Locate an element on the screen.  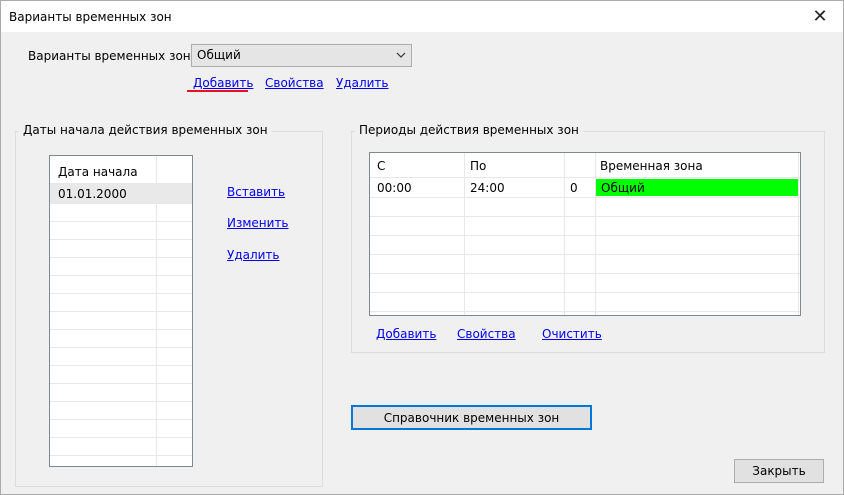
start-date-cell: 01.01.2000 is located at coordinates (92, 194).